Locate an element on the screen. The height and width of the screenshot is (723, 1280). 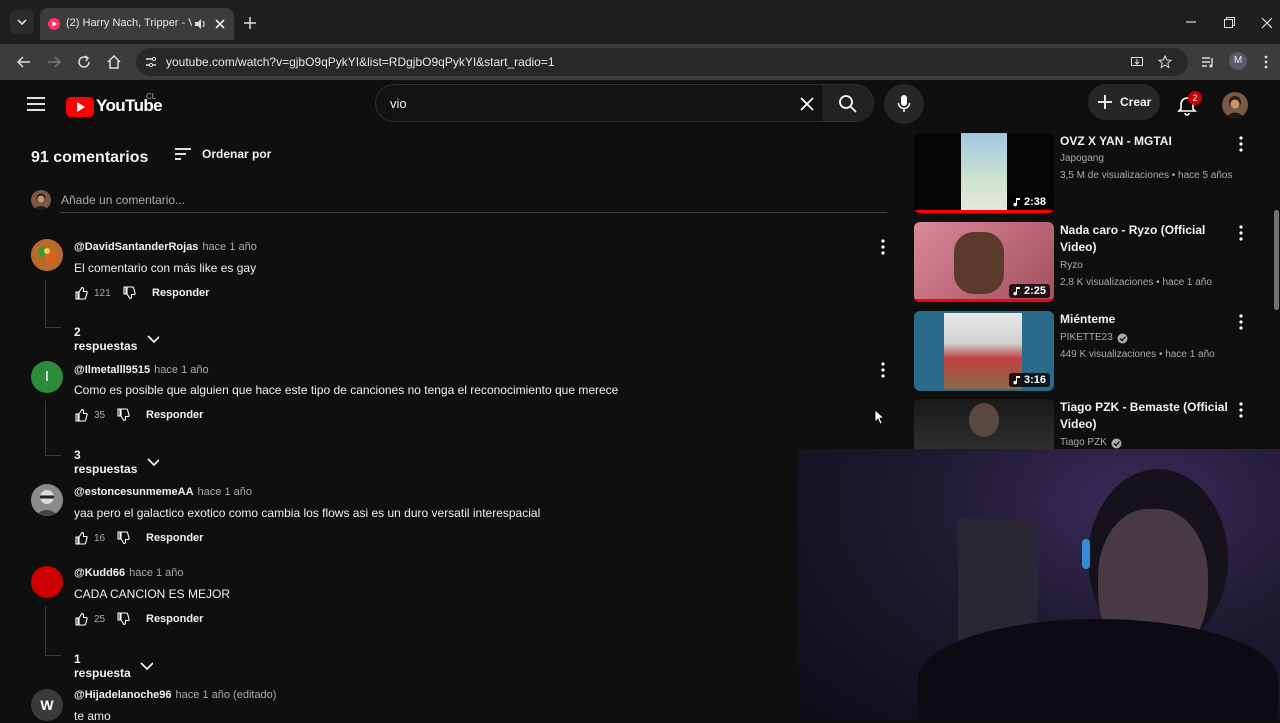
comment-author: @Ilmetalll9515 hace 1 año is located at coordinates (141, 370).